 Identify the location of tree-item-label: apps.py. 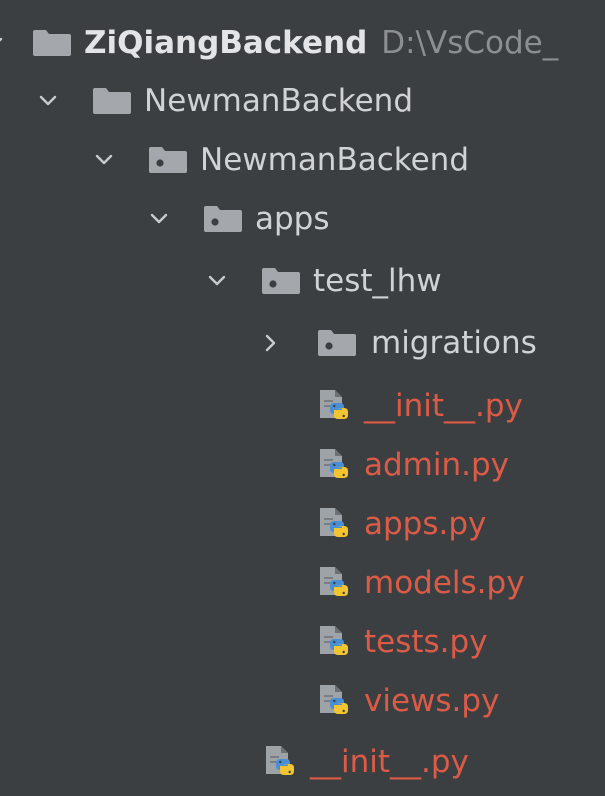
(425, 524).